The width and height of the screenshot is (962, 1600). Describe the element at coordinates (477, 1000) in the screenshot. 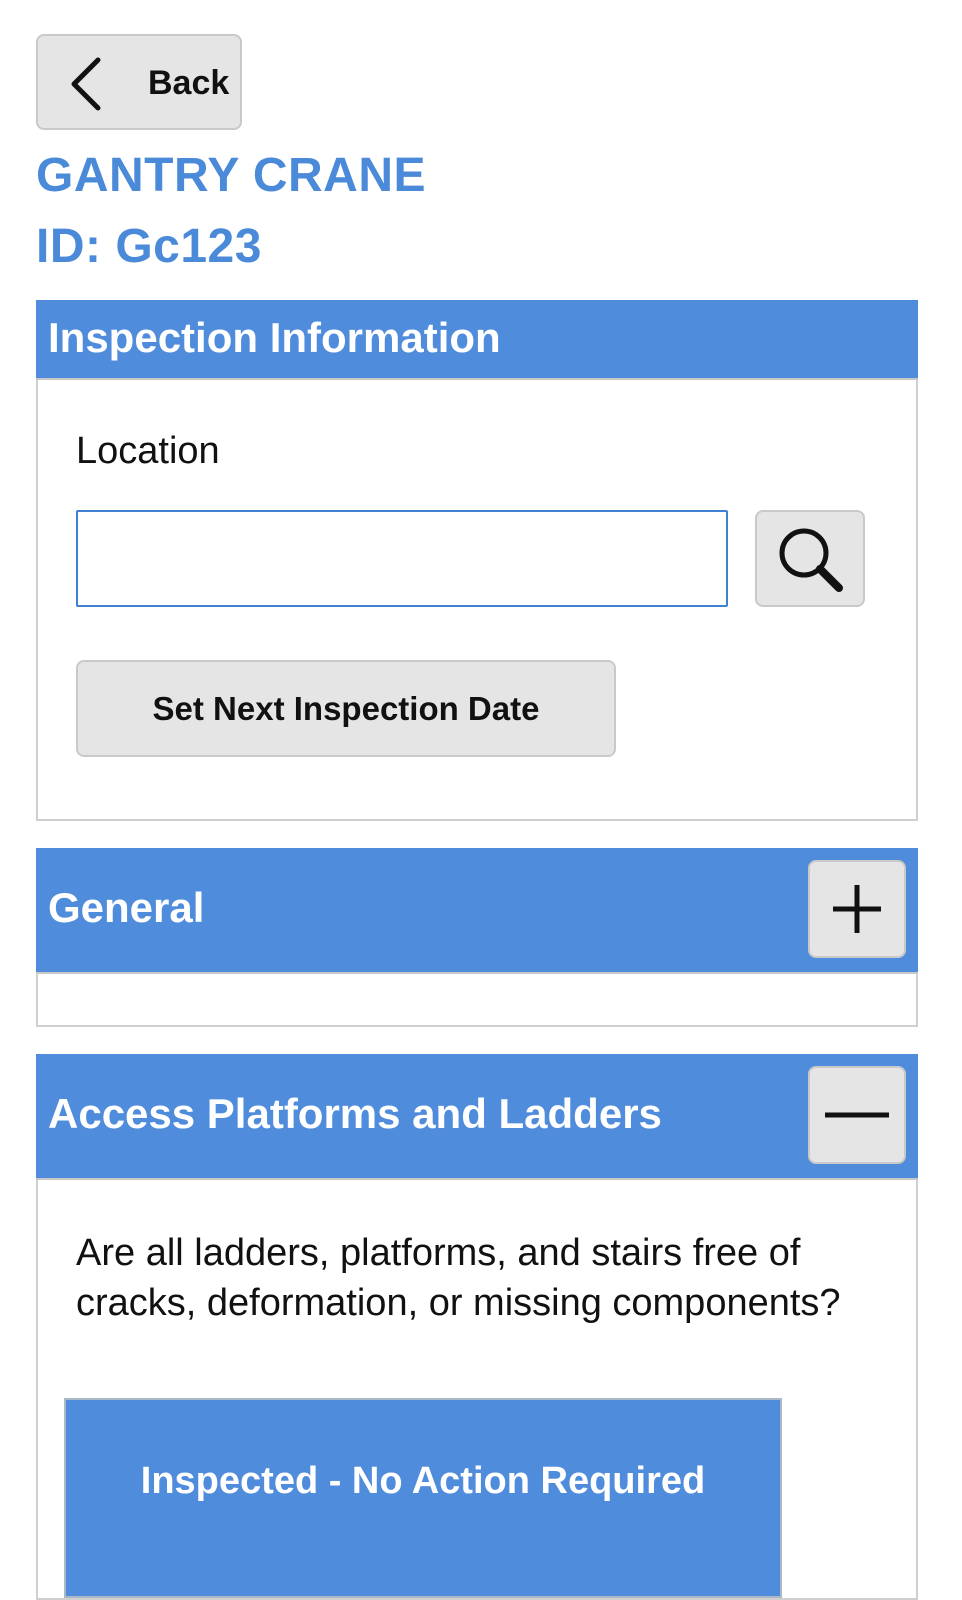

I see `section-body-general` at that location.